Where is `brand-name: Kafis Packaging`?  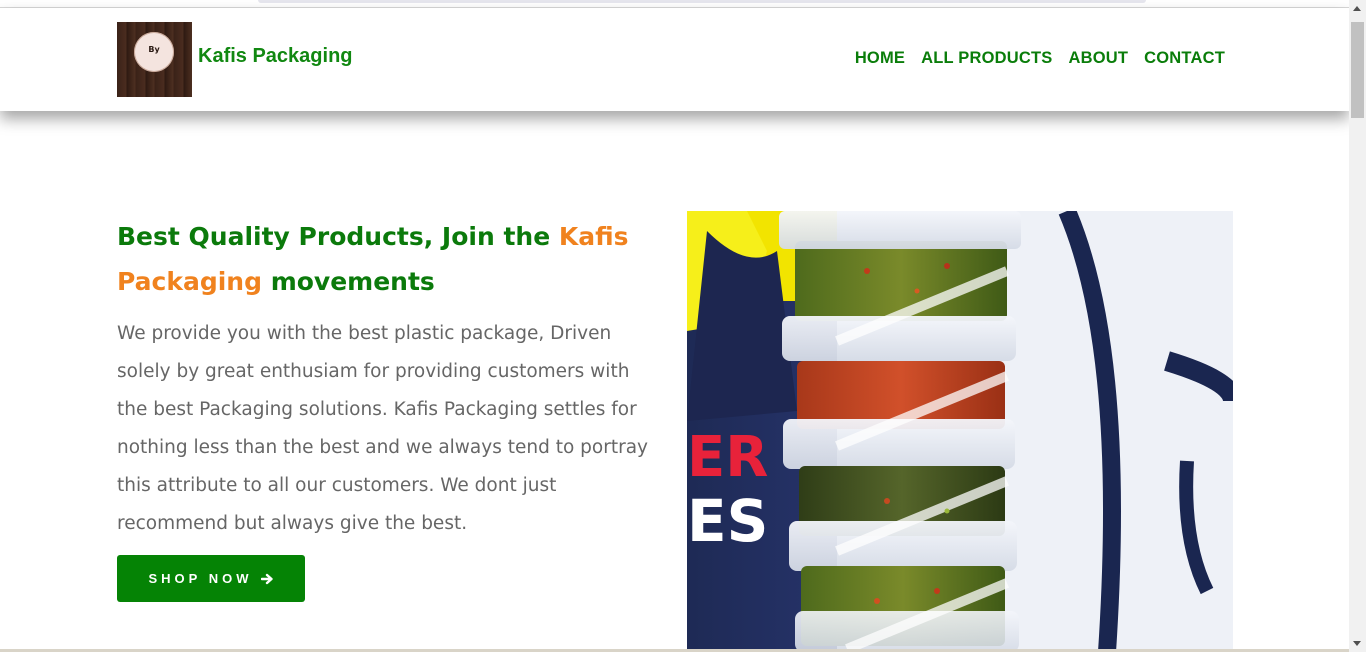
brand-name: Kafis Packaging is located at coordinates (275, 56).